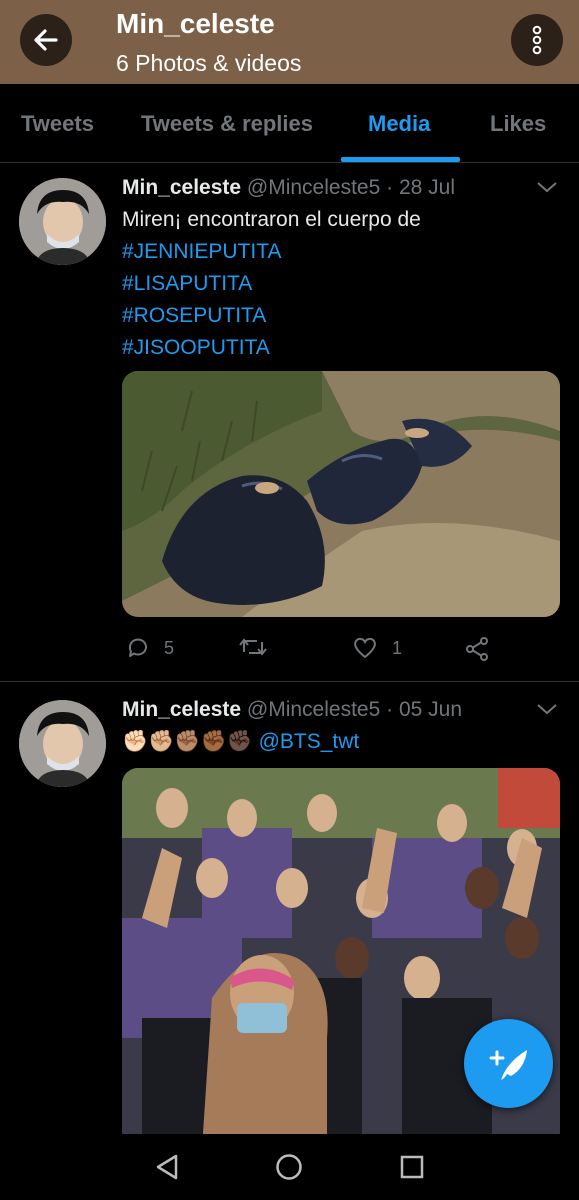 The width and height of the screenshot is (579, 1200). I want to click on tab-tweets-replies: Tweets & replies, so click(227, 124).